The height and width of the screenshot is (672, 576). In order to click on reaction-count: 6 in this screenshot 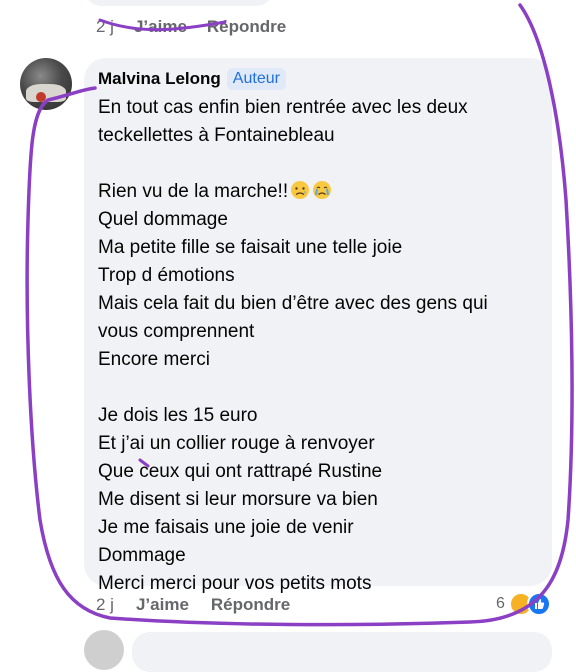, I will do `click(500, 603)`.